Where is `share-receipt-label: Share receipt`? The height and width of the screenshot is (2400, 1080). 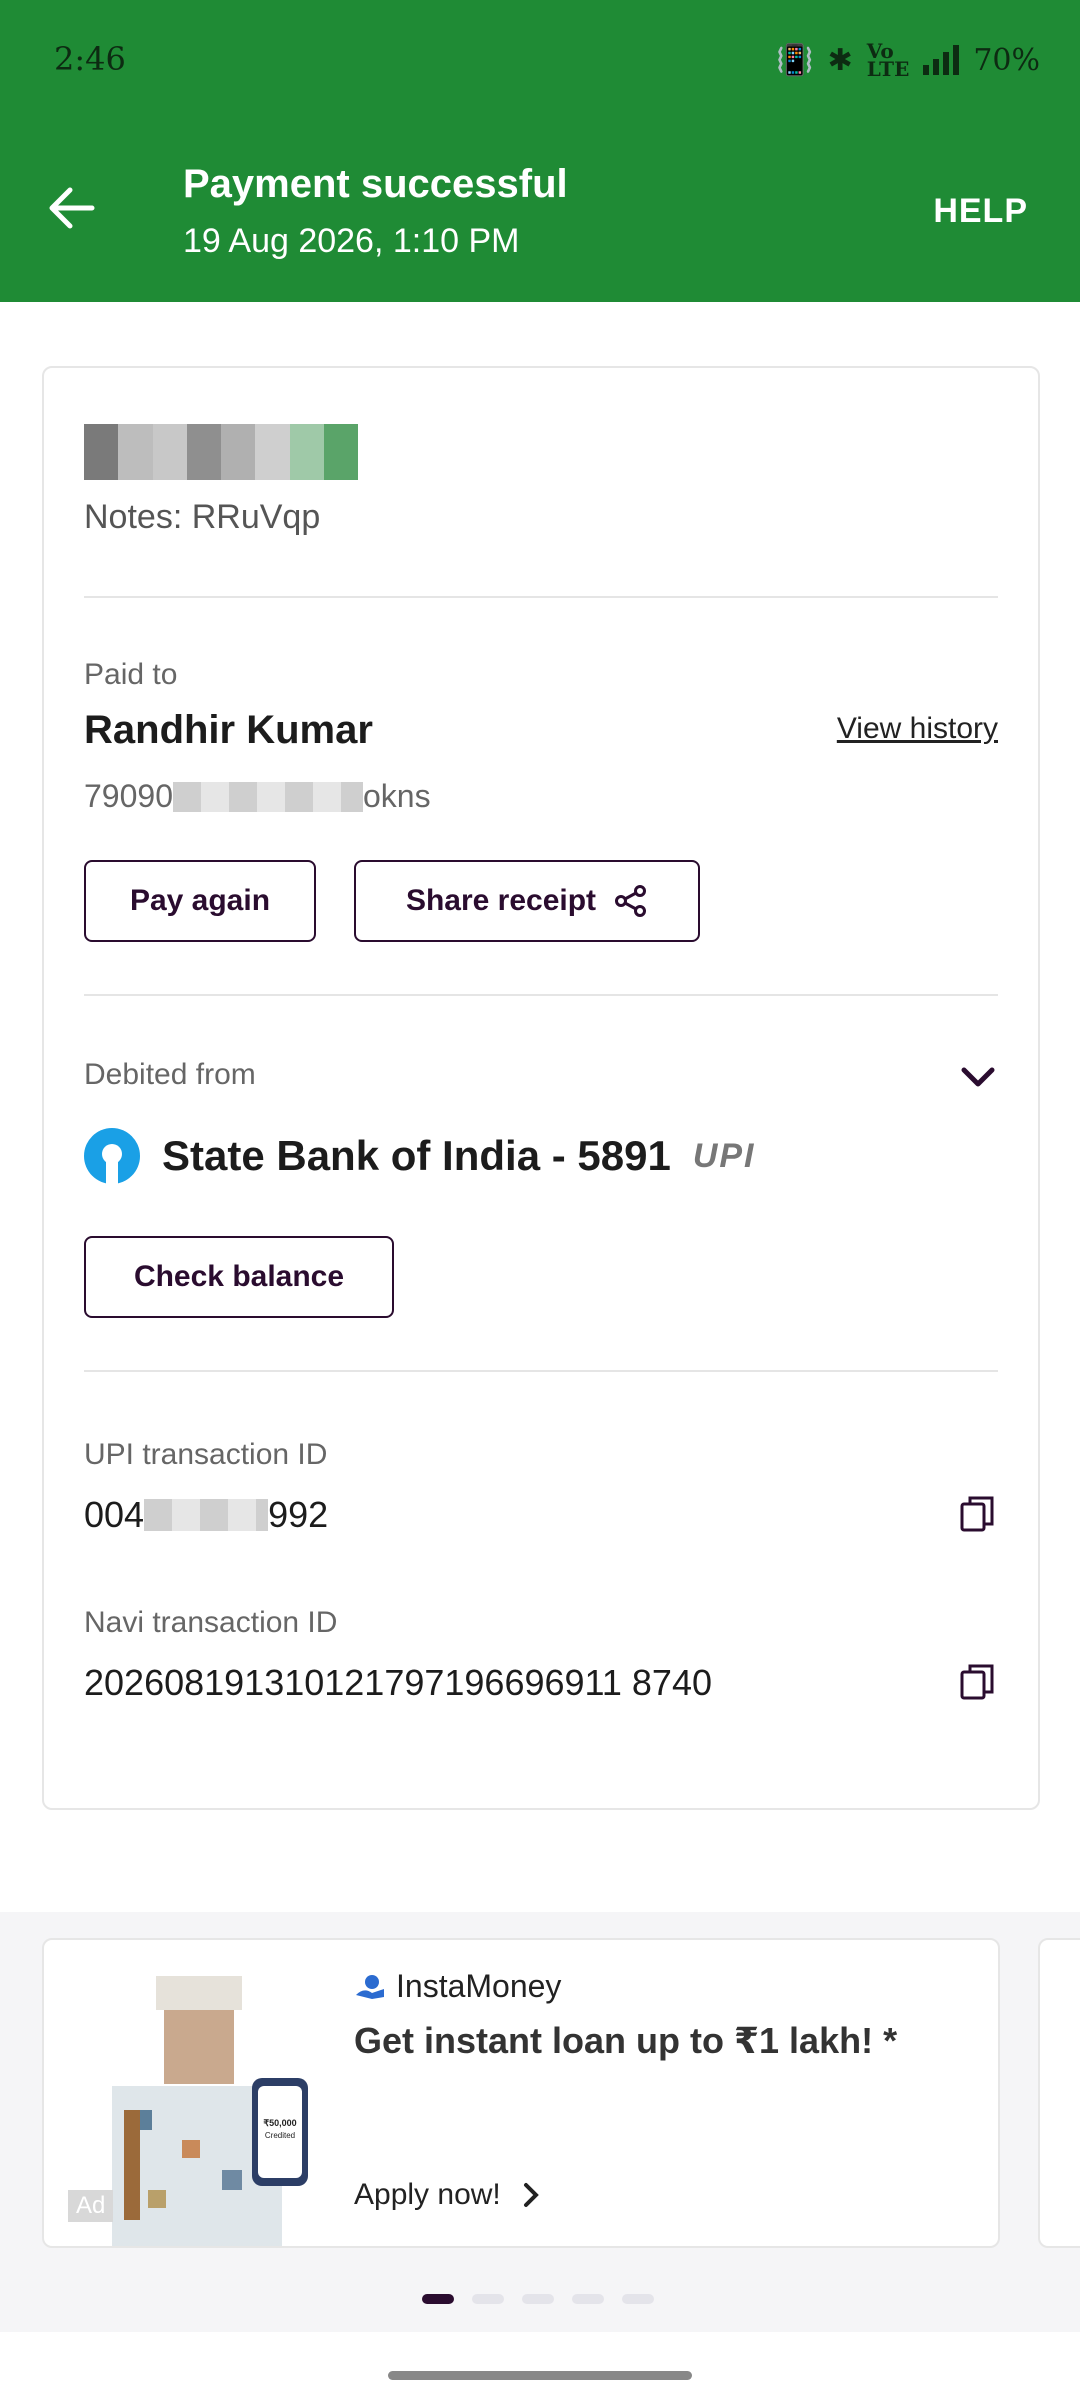 share-receipt-label: Share receipt is located at coordinates (501, 900).